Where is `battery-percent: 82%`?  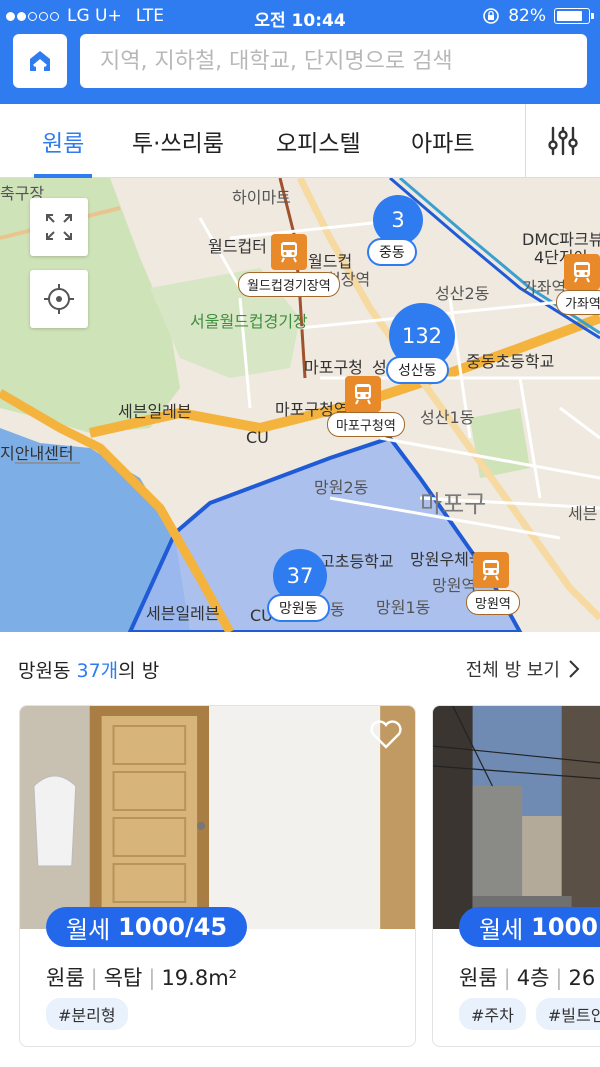
battery-percent: 82% is located at coordinates (527, 16).